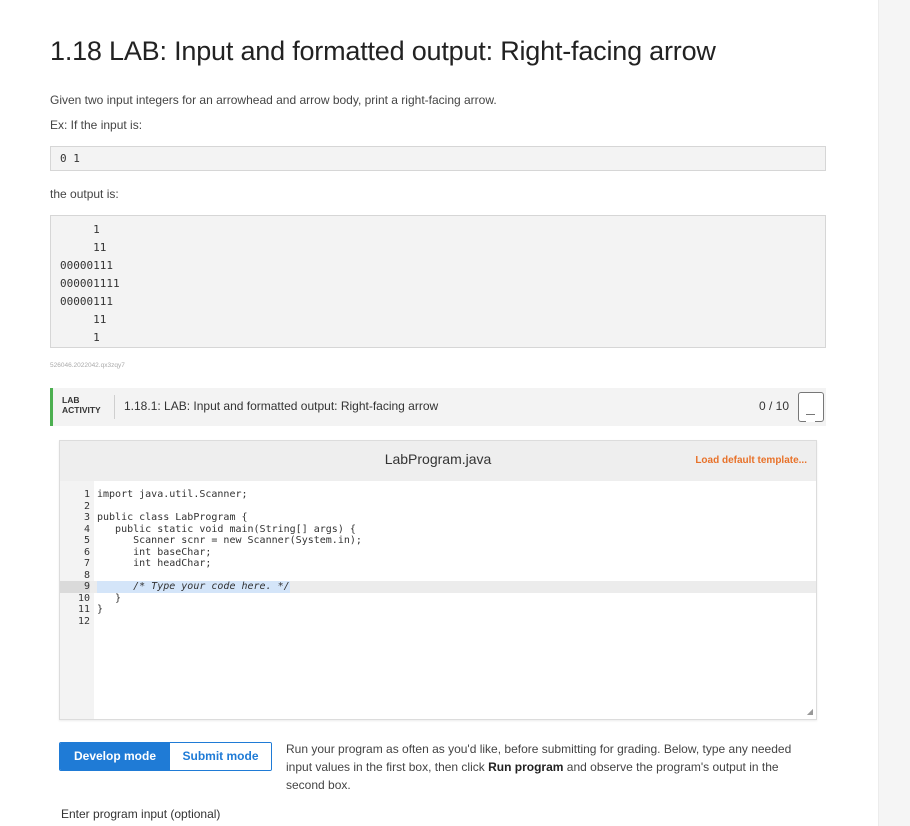 Image resolution: width=910 pixels, height=826 pixels. I want to click on line-number: 3, so click(86, 517).